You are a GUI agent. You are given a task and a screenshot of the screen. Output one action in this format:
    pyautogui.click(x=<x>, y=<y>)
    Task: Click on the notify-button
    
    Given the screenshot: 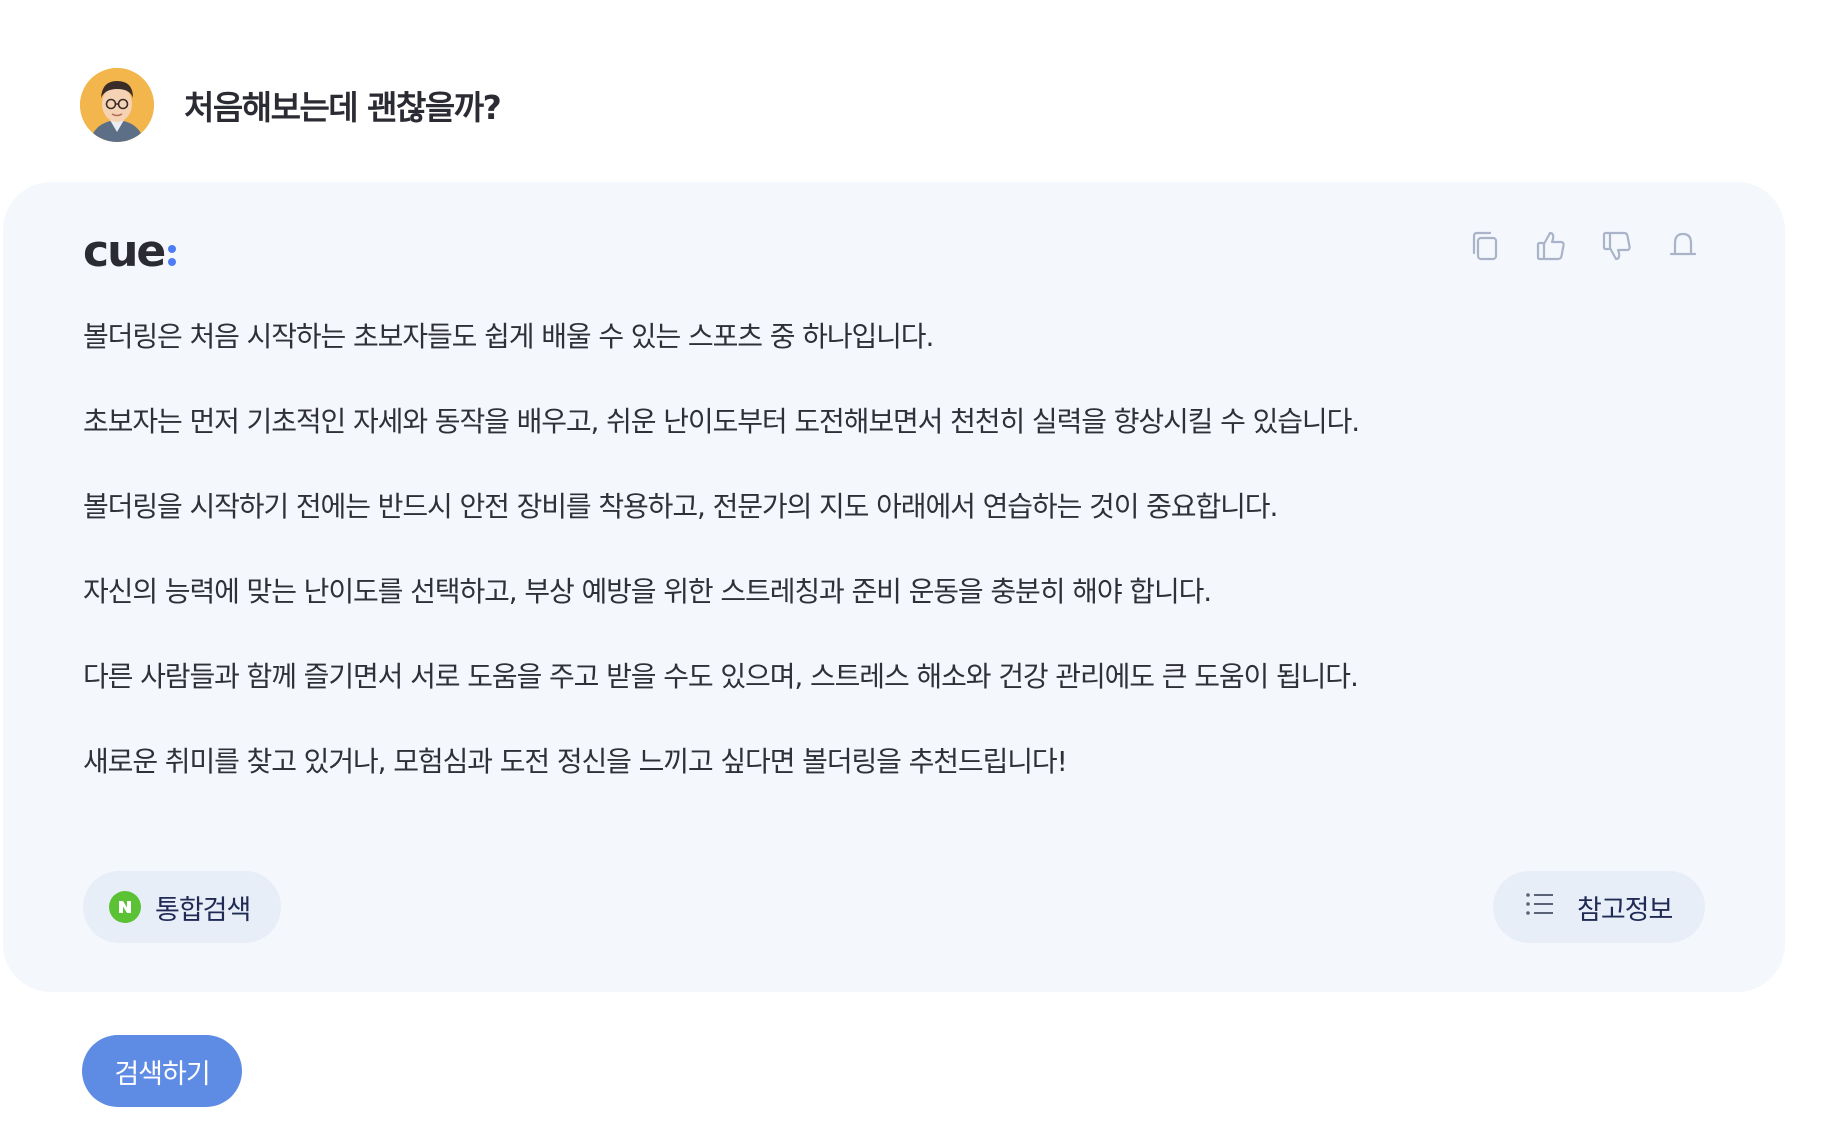 What is the action you would take?
    pyautogui.click(x=1683, y=246)
    